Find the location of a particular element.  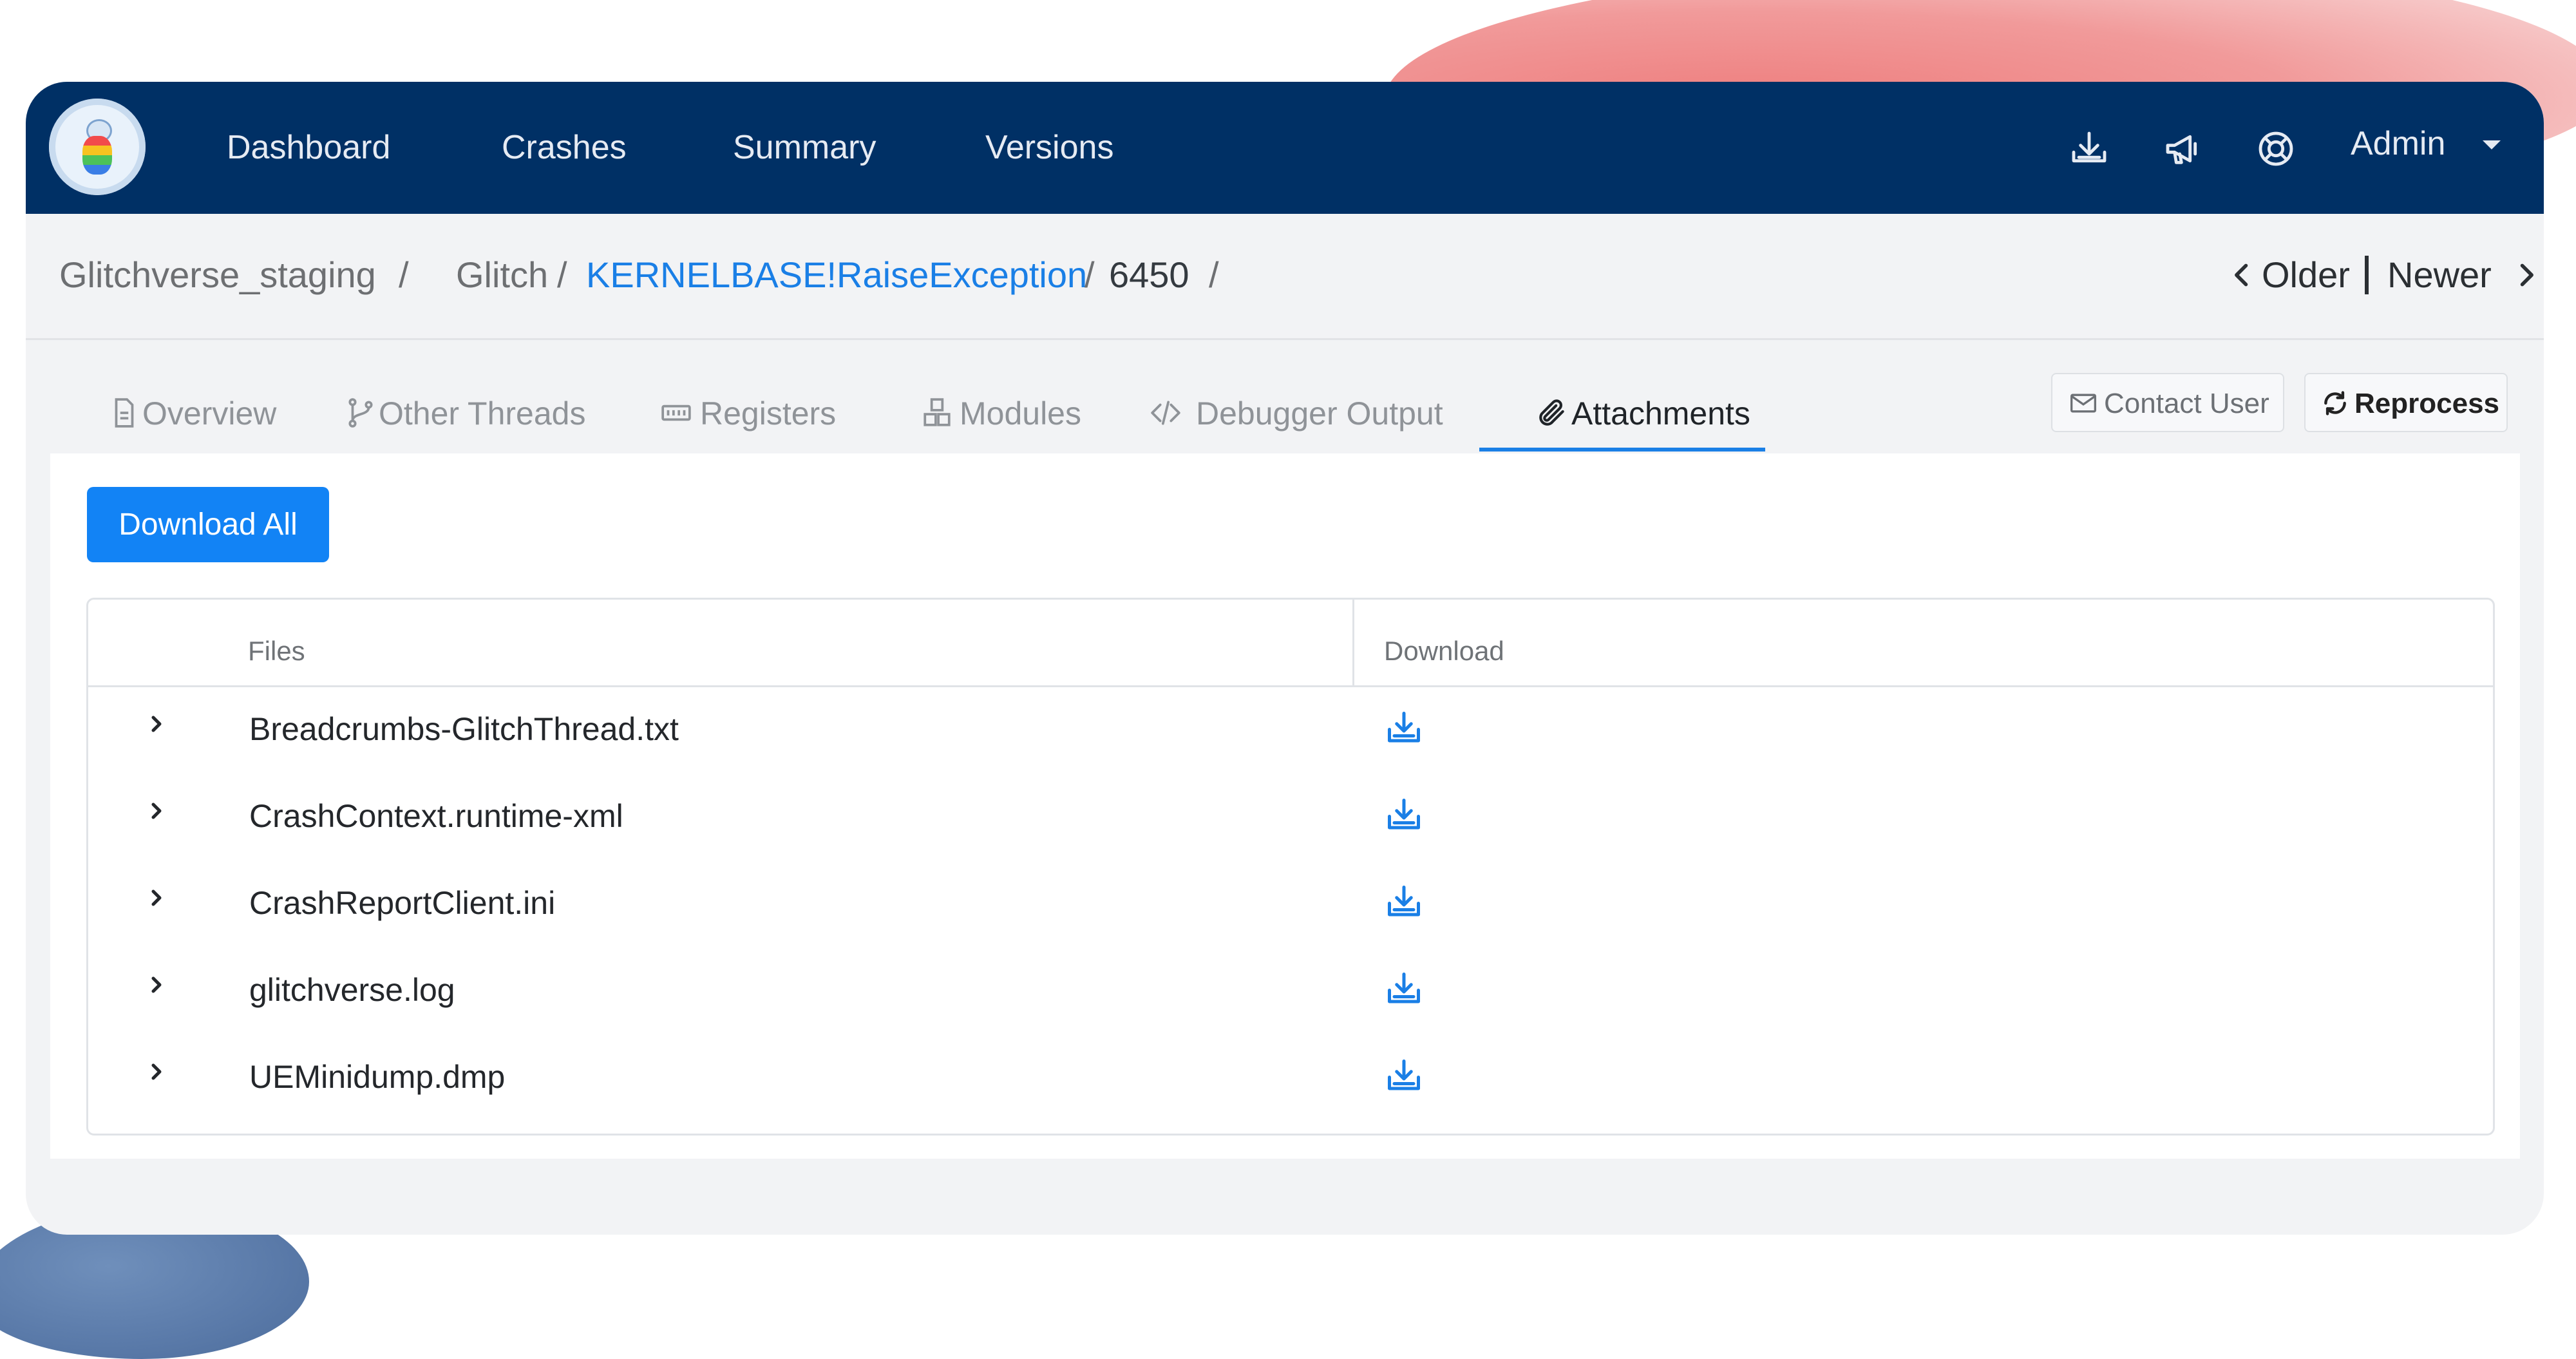

megaphone-icon is located at coordinates (2183, 149).